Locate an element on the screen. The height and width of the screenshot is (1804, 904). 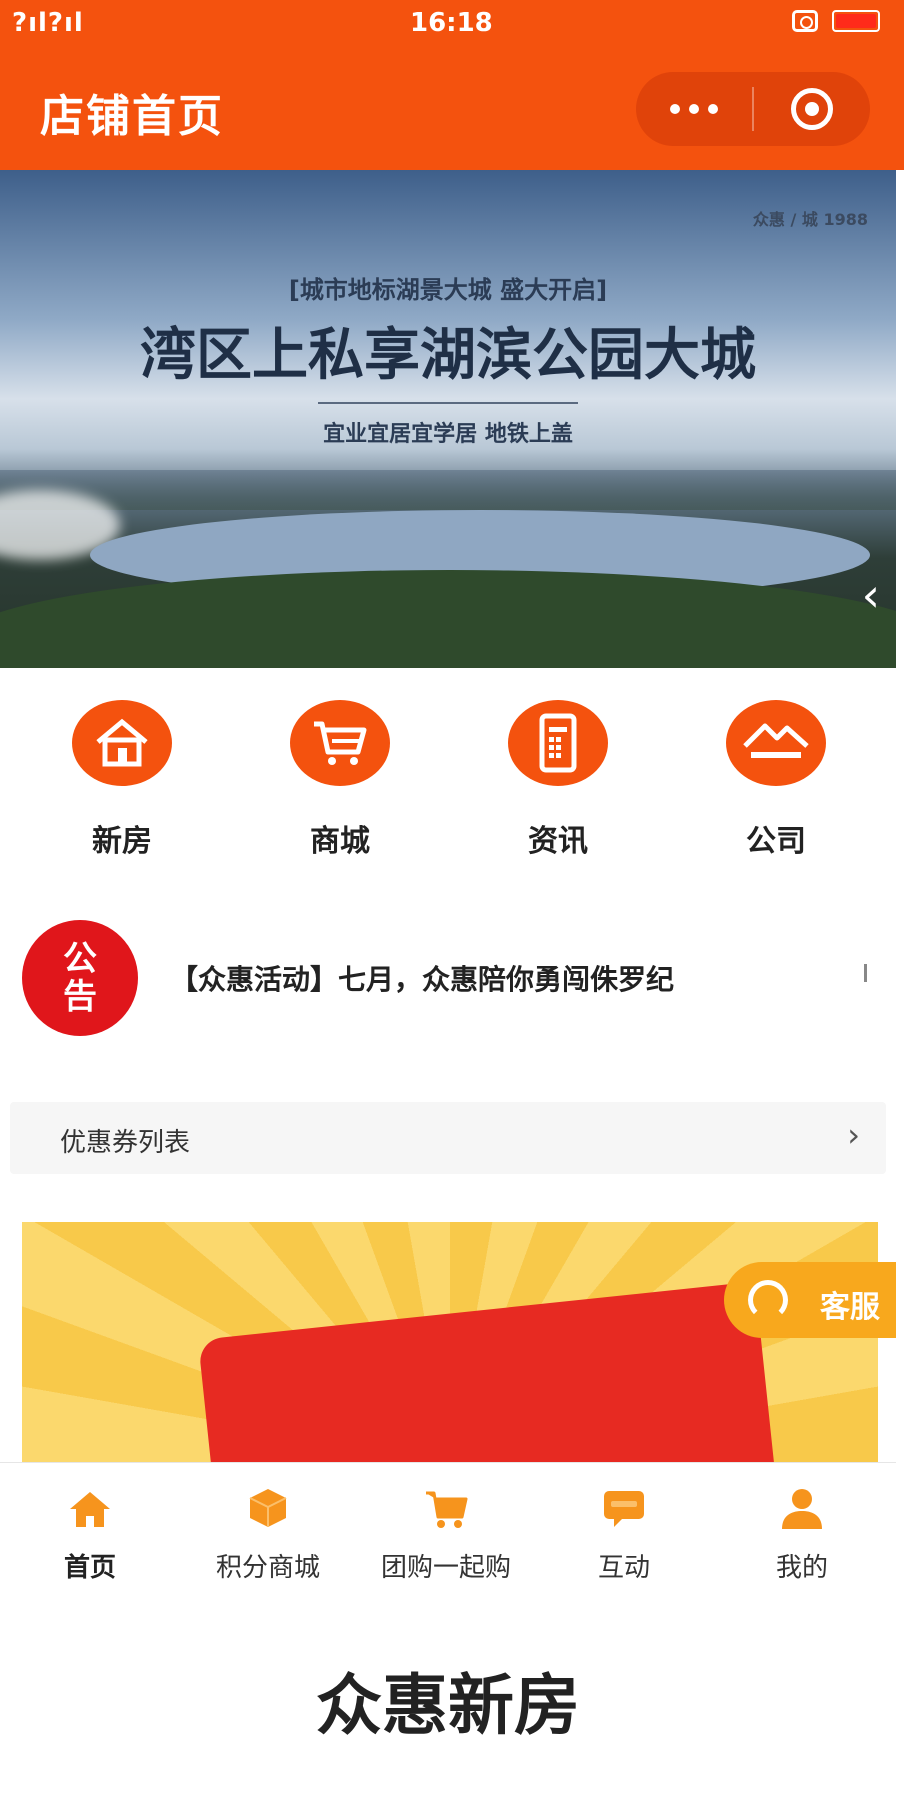
target-circle-icon is located at coordinates (812, 109).